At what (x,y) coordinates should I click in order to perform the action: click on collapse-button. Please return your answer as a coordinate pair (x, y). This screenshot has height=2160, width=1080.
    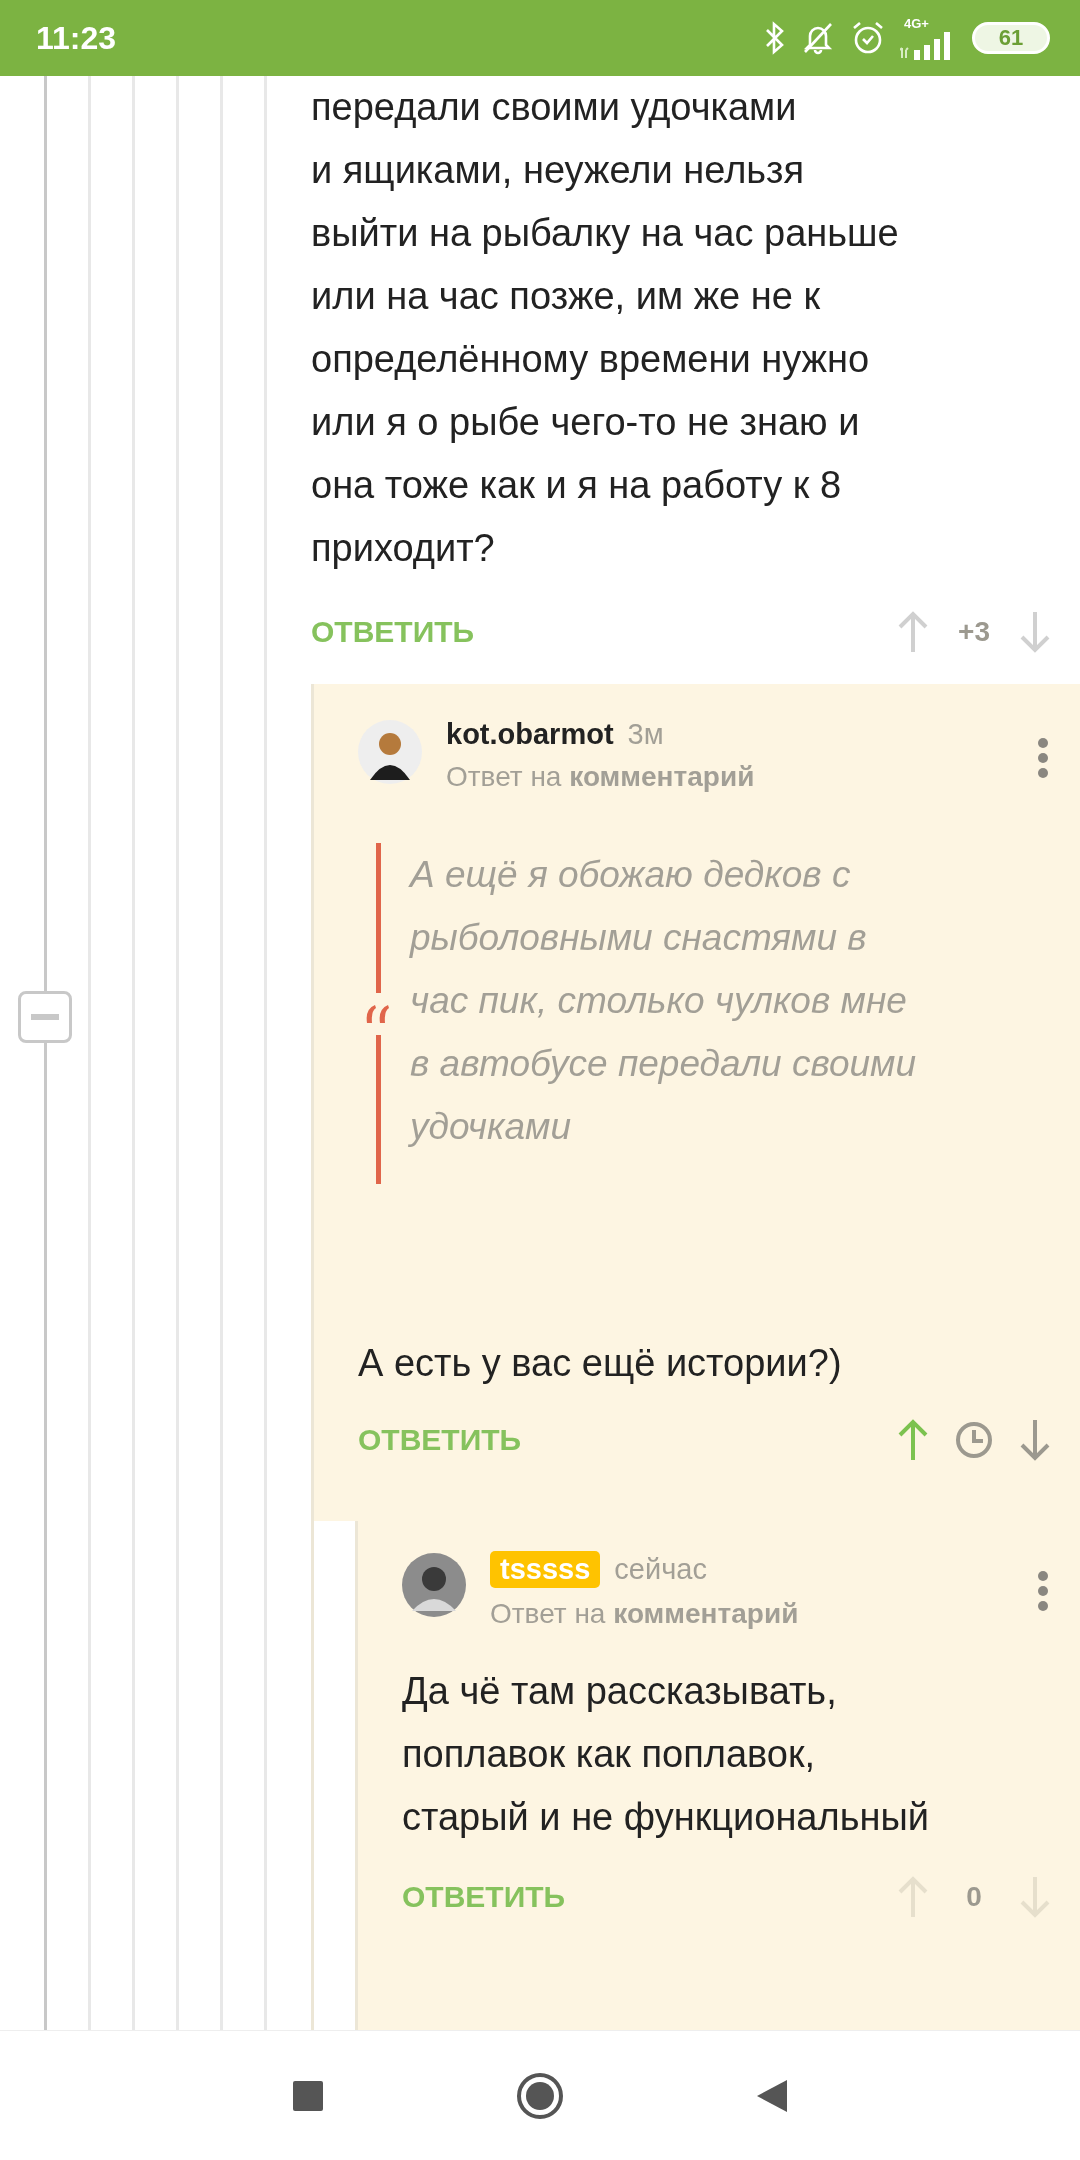
    Looking at the image, I should click on (45, 1017).